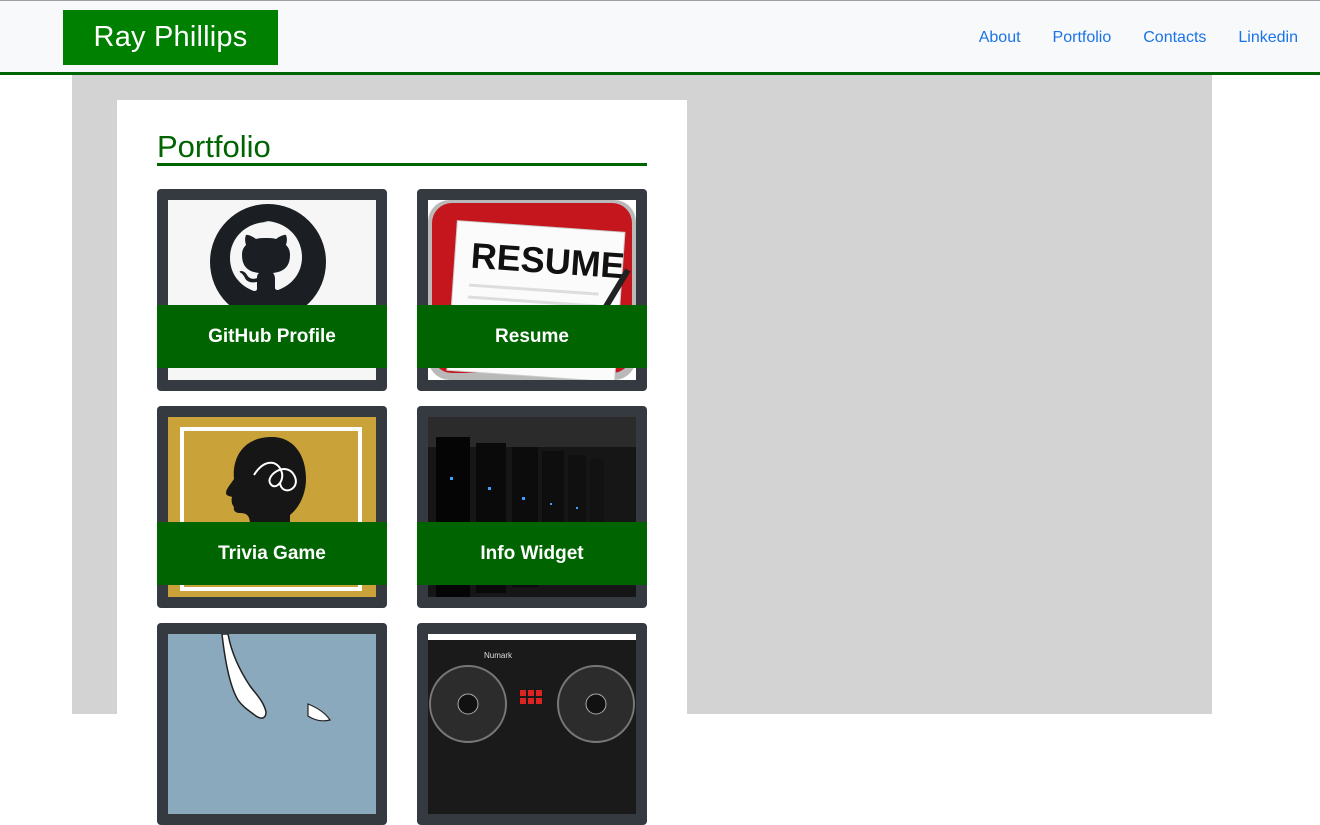 This screenshot has height=825, width=1320. Describe the element at coordinates (1000, 38) in the screenshot. I see `nav-link-about: About` at that location.